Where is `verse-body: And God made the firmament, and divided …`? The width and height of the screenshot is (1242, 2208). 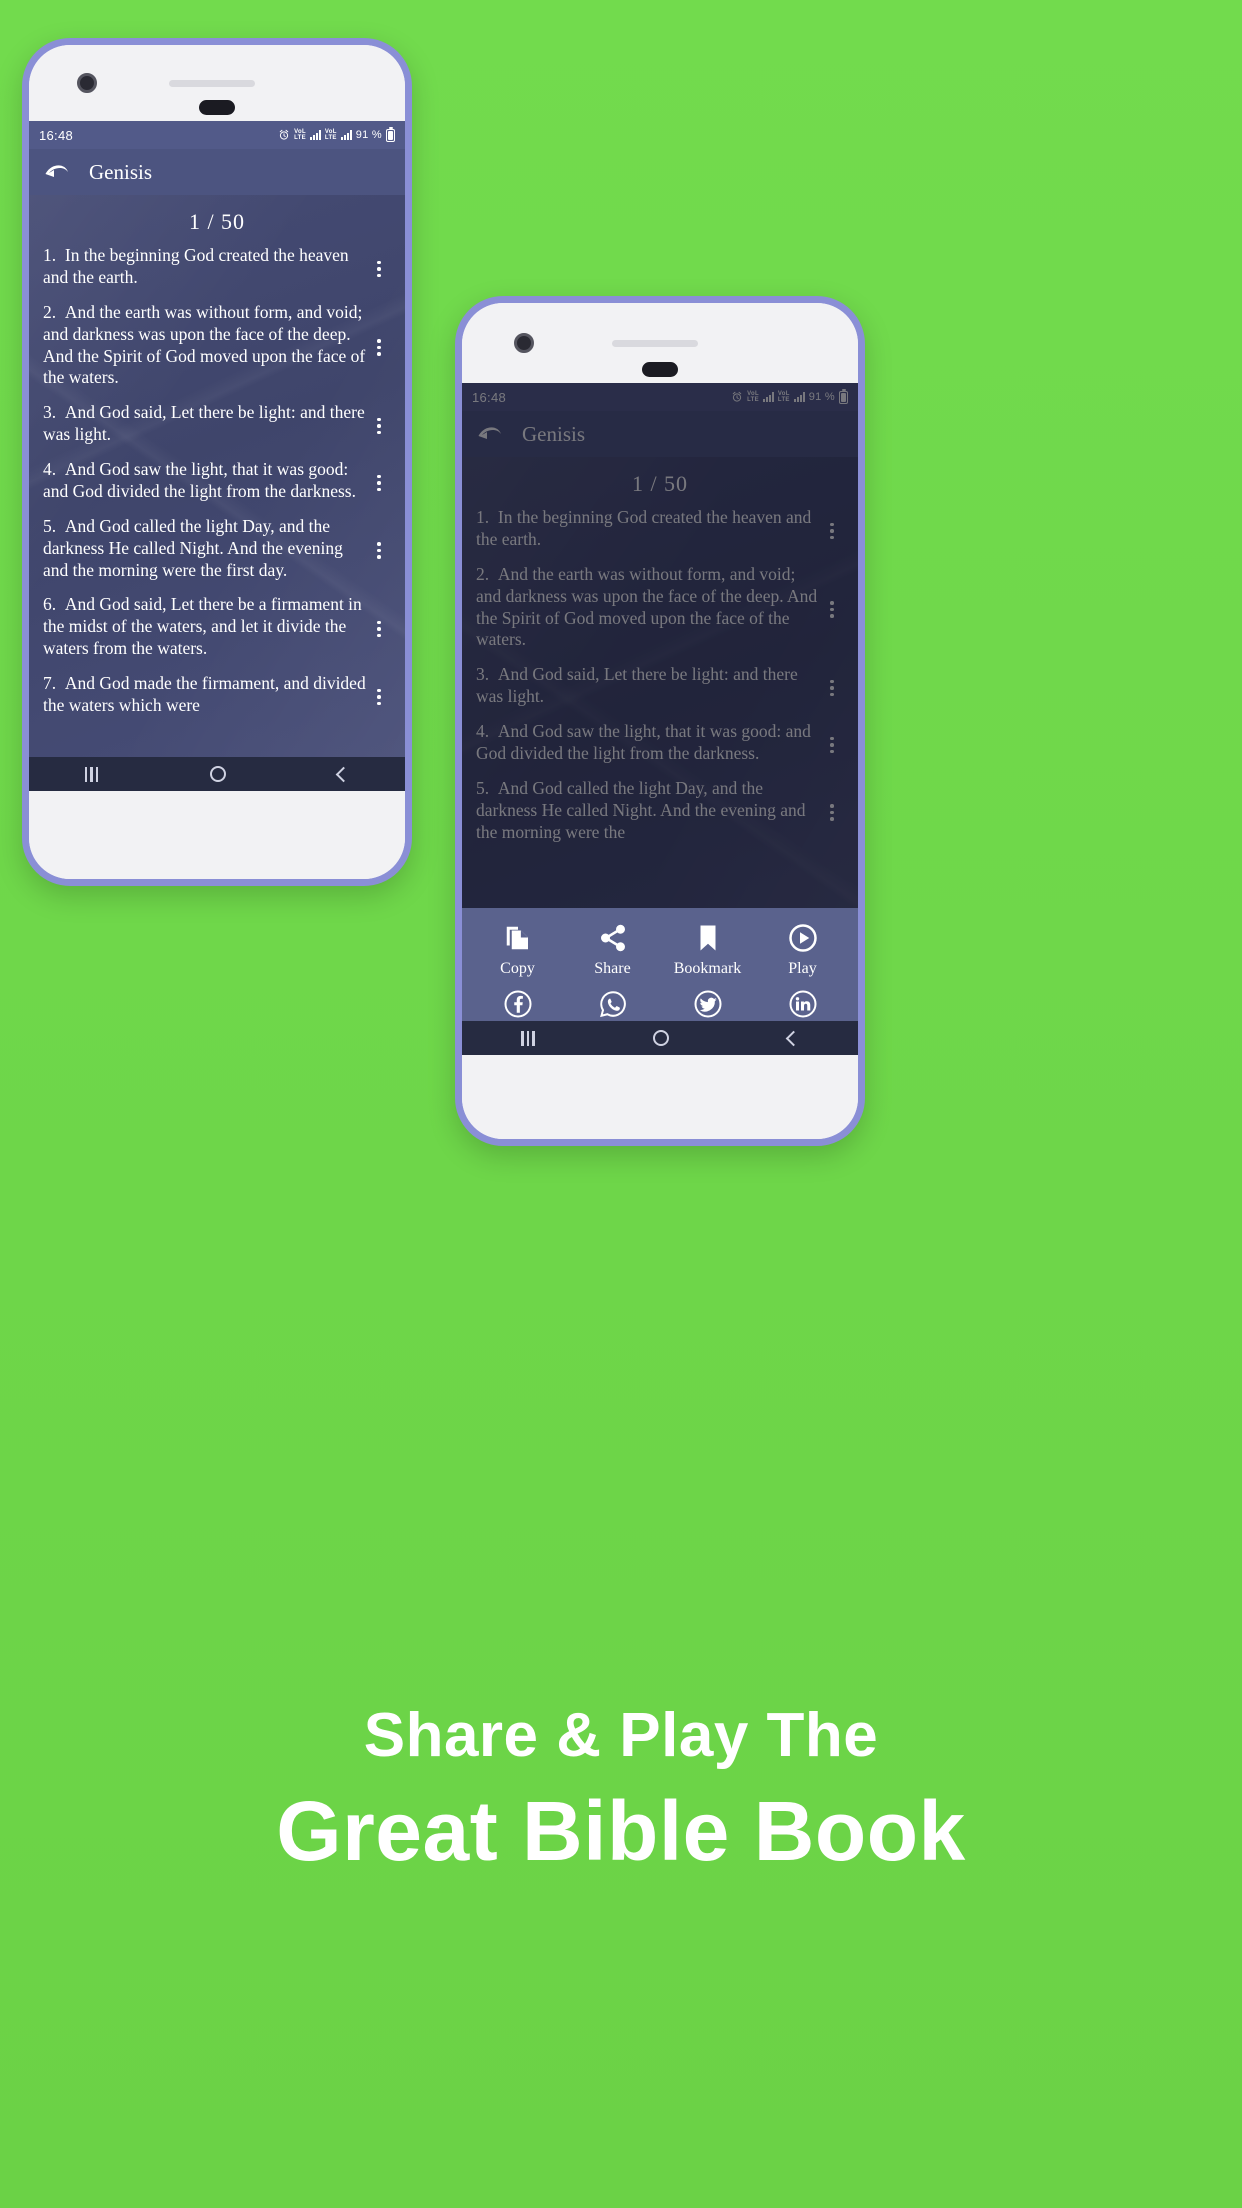
verse-body: And God made the firmament, and divided … is located at coordinates (204, 694).